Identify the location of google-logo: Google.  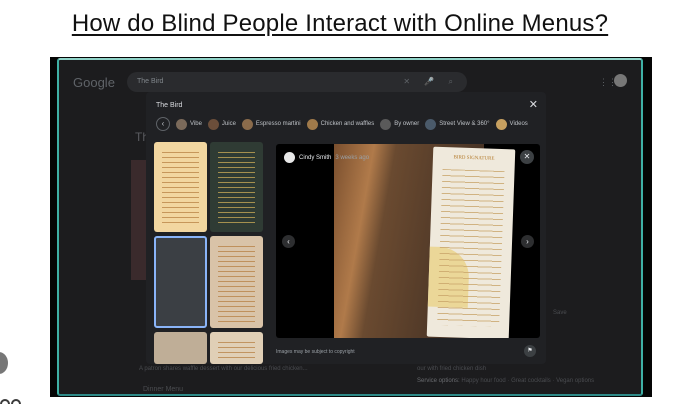
(94, 82).